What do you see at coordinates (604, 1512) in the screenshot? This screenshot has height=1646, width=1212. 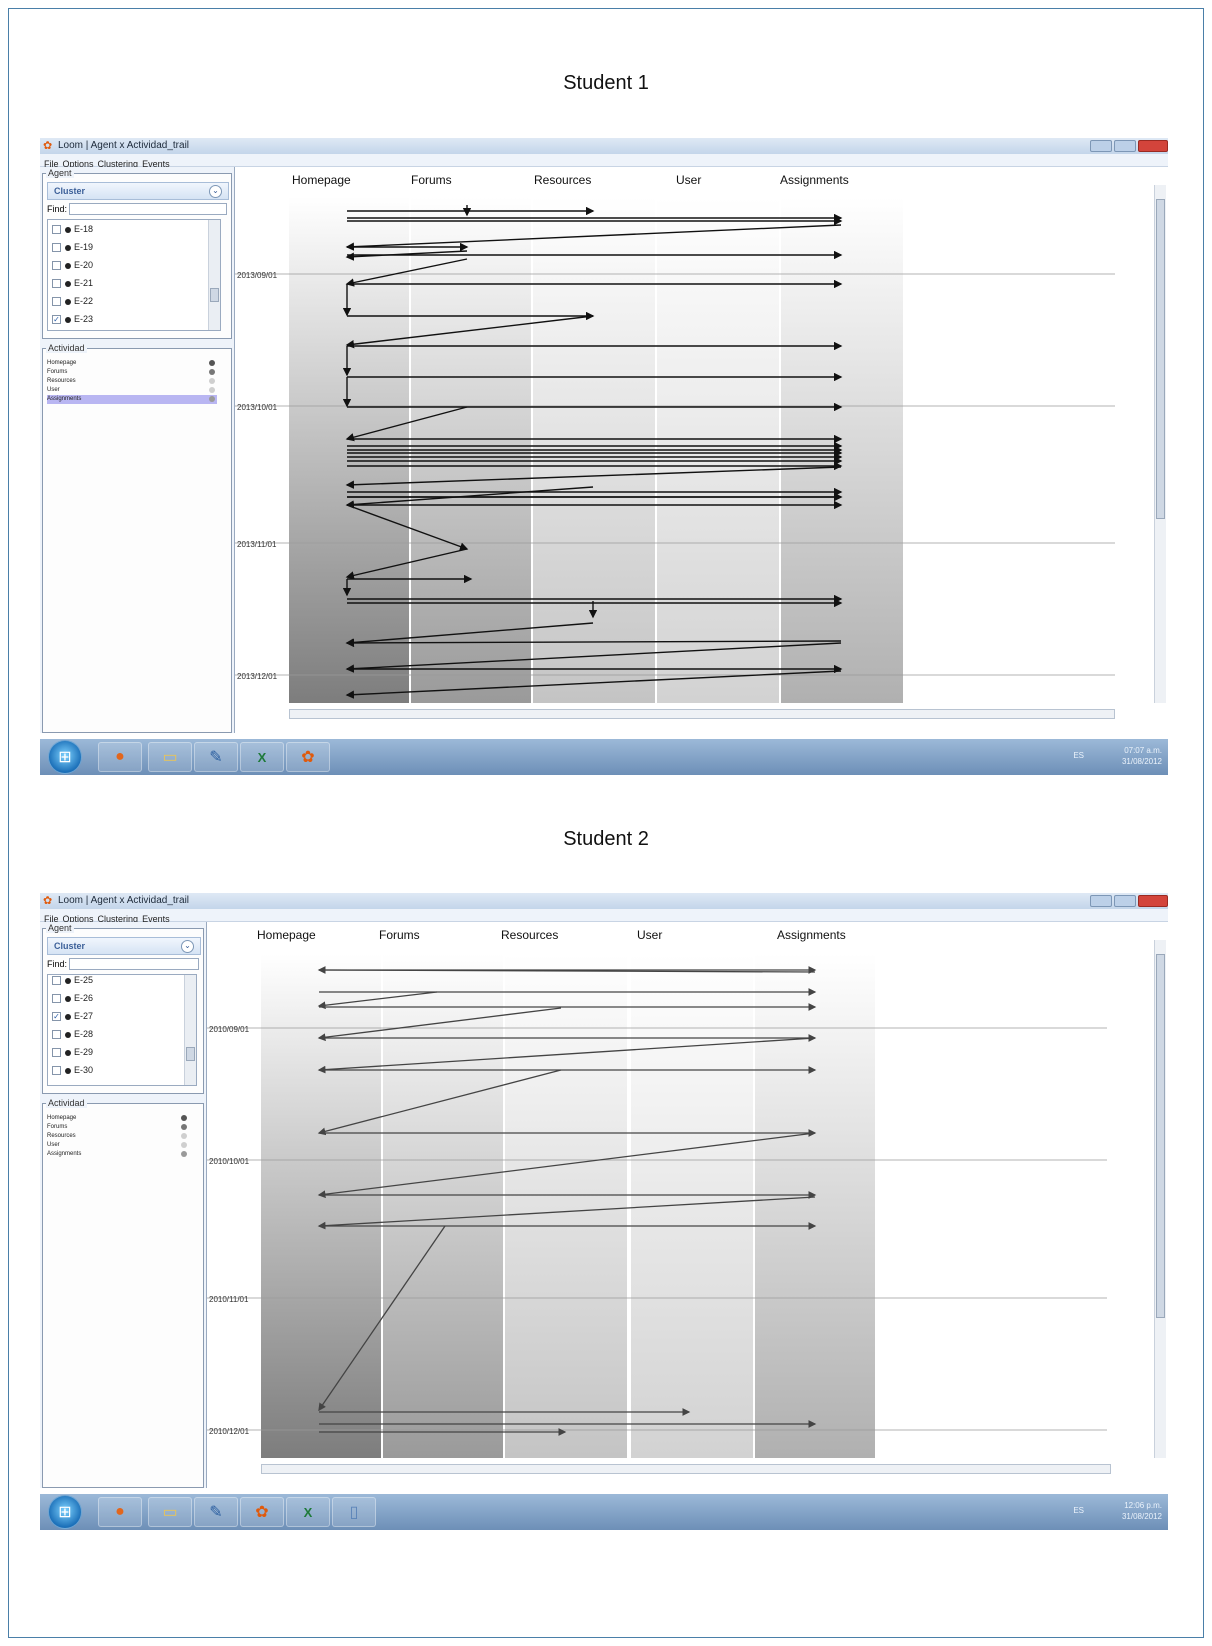 I see `taskbar: ⊞ ● ▭ ✎ ✿ X ▯ ES 12:06 p.m. 31/08/2012` at bounding box center [604, 1512].